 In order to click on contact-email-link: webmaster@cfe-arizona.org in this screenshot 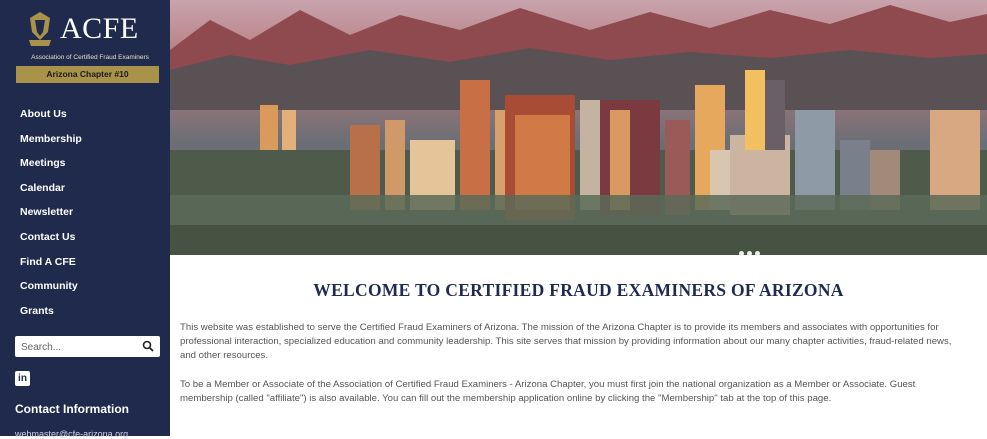, I will do `click(71, 434)`.